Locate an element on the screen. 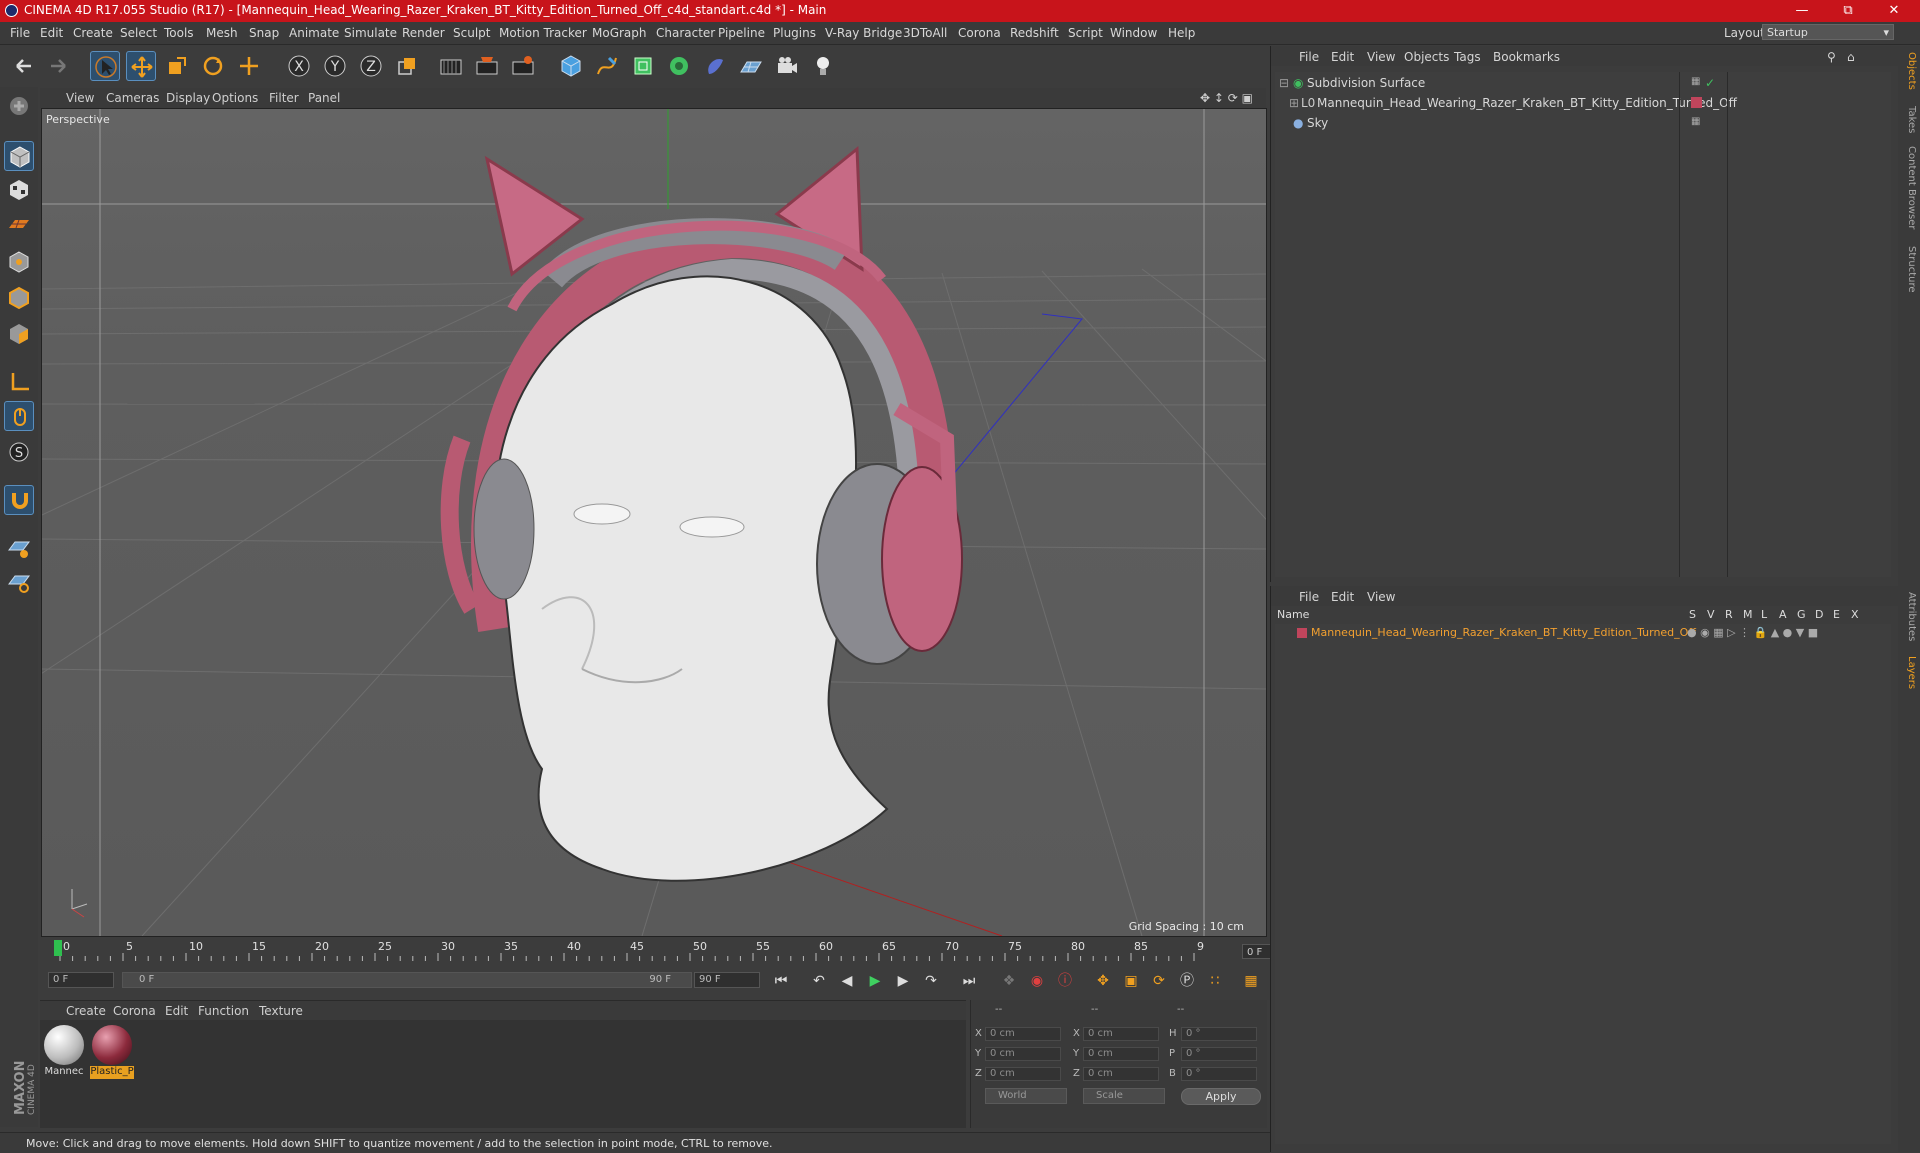 The image size is (1920, 1153). solo-icon: S is located at coordinates (19, 452).